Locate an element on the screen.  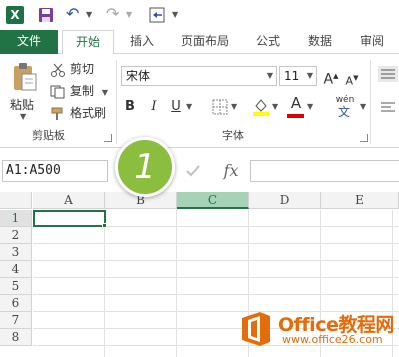
check-icon is located at coordinates (193, 171).